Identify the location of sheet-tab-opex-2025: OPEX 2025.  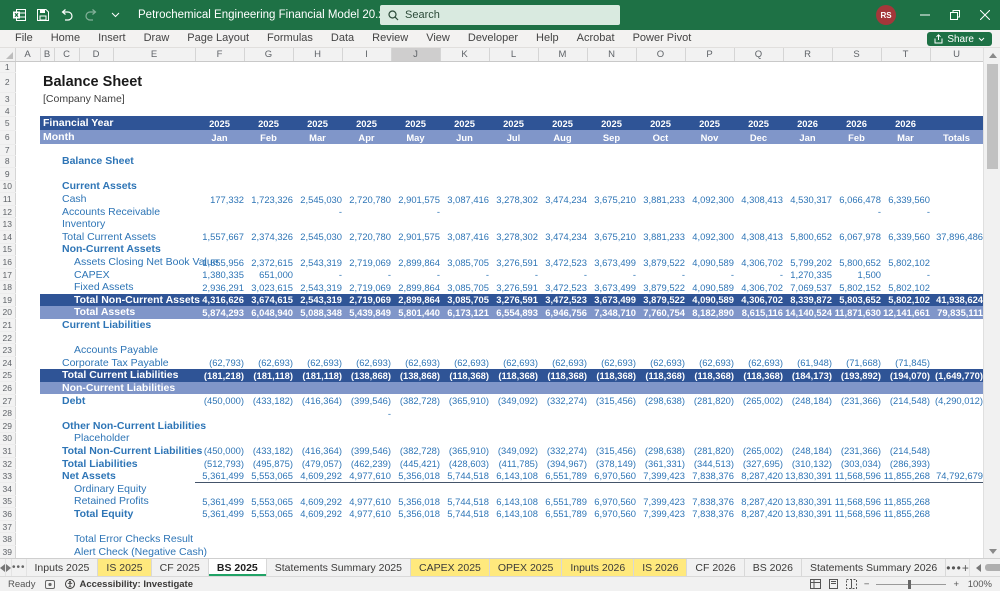
(526, 567).